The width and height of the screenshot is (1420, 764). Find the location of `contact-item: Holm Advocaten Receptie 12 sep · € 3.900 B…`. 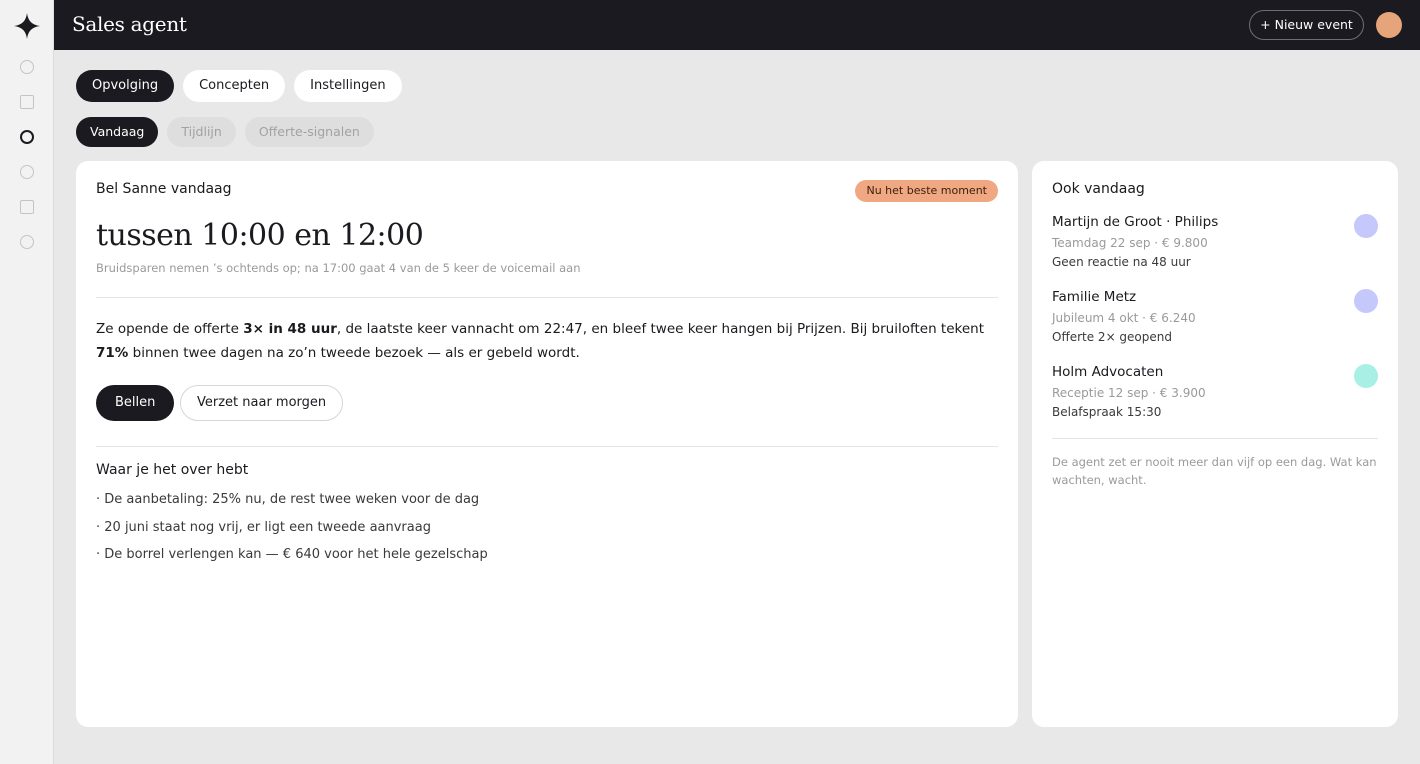

contact-item: Holm Advocaten Receptie 12 sep · € 3.900 B… is located at coordinates (1215, 394).